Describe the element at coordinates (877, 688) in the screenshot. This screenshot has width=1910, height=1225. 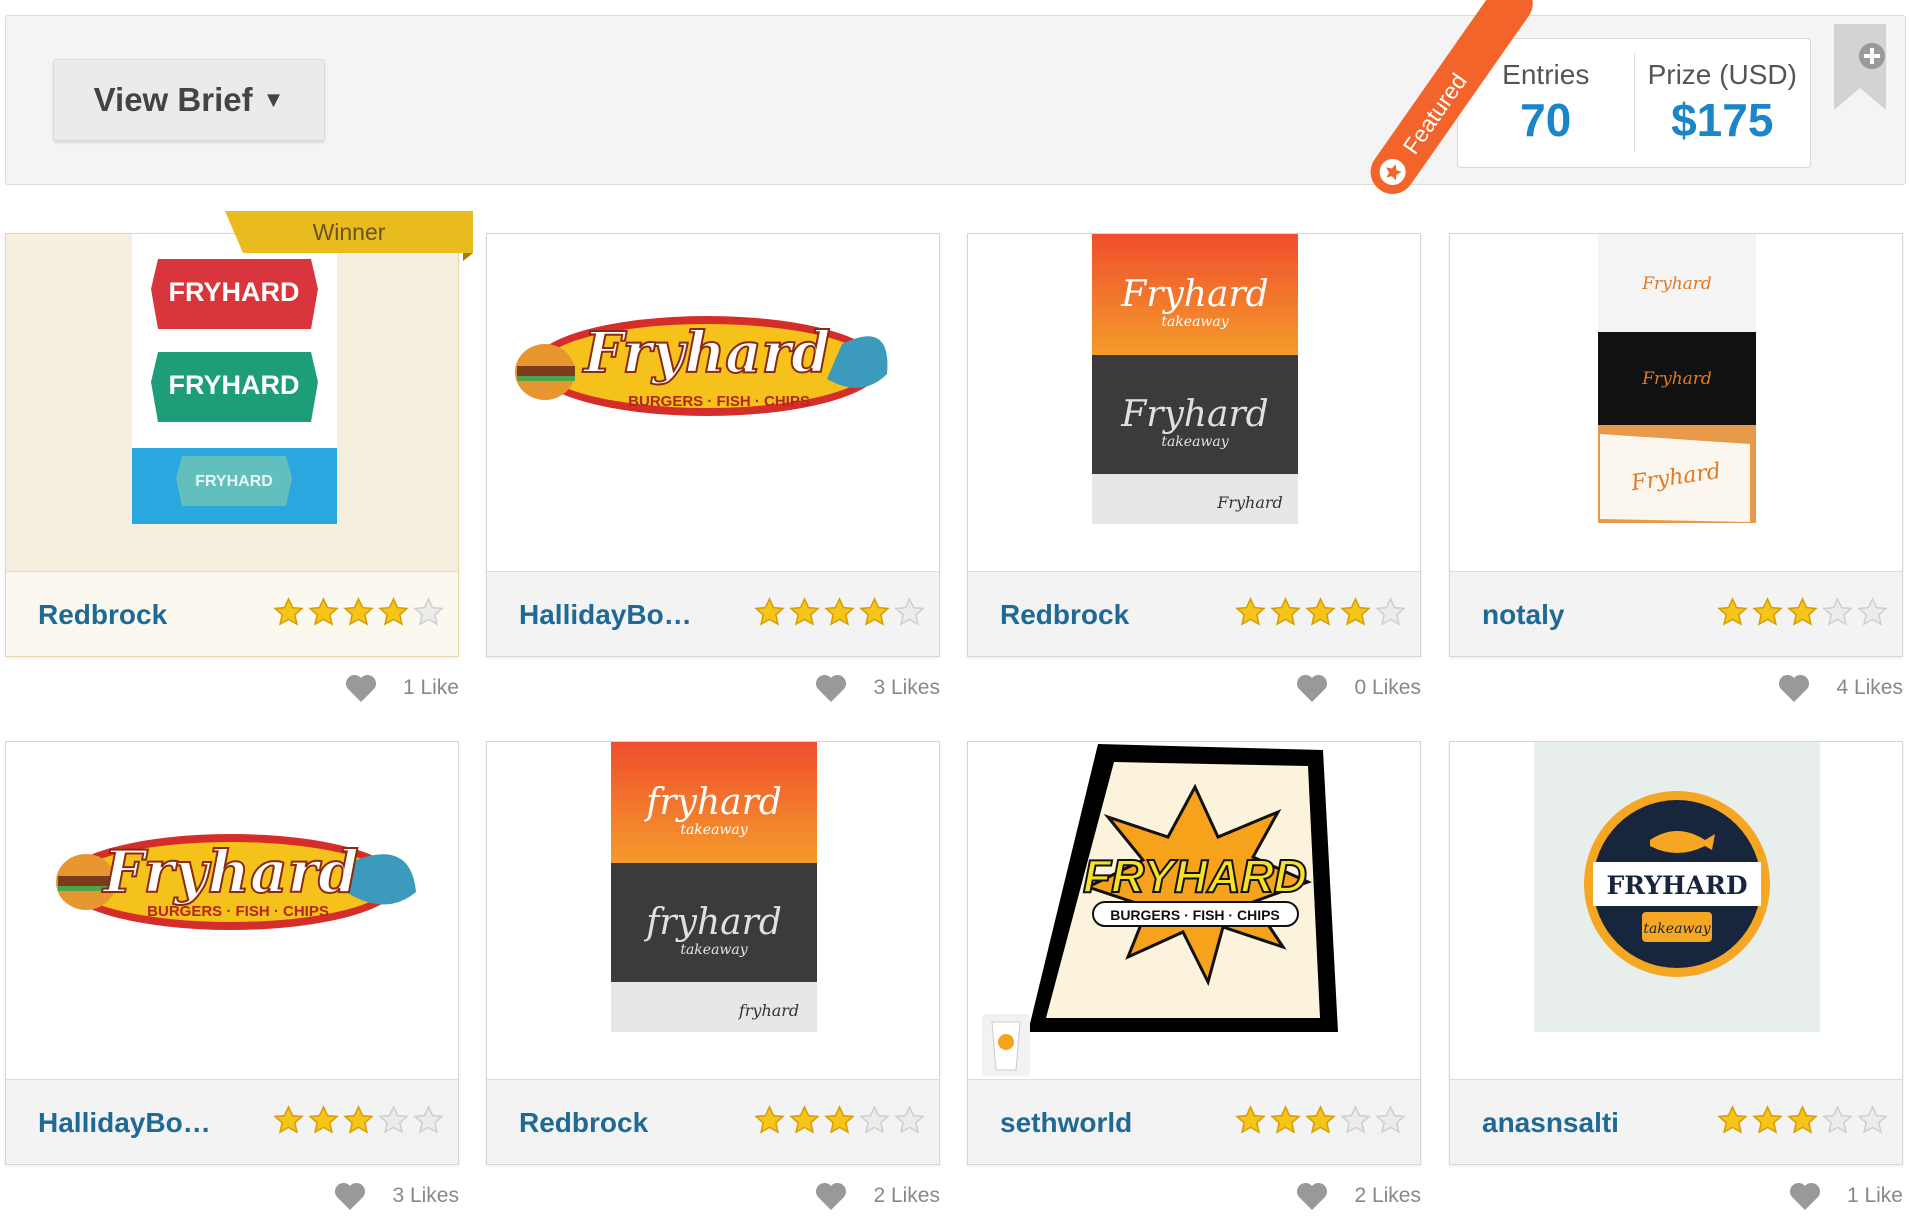
I see `likes-row: 3 Likes` at that location.